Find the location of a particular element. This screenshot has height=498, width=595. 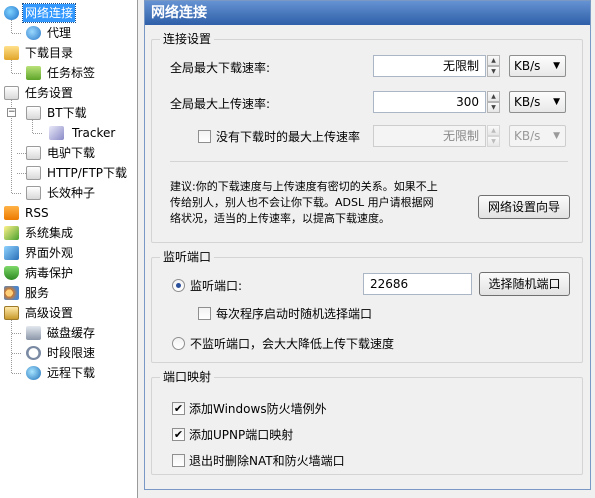

tracker-cube-icon is located at coordinates (56, 133).